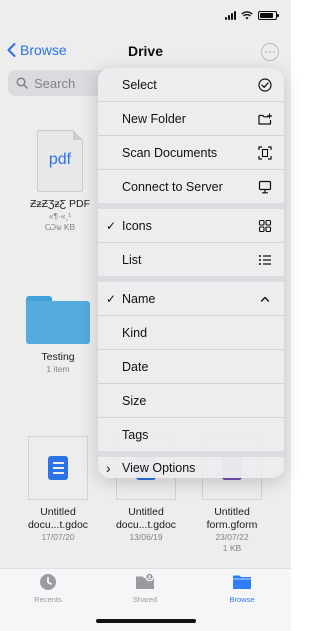 Image resolution: width=320 pixels, height=631 pixels. Describe the element at coordinates (191, 118) in the screenshot. I see `menu-item-new-folder: New Folder` at that location.